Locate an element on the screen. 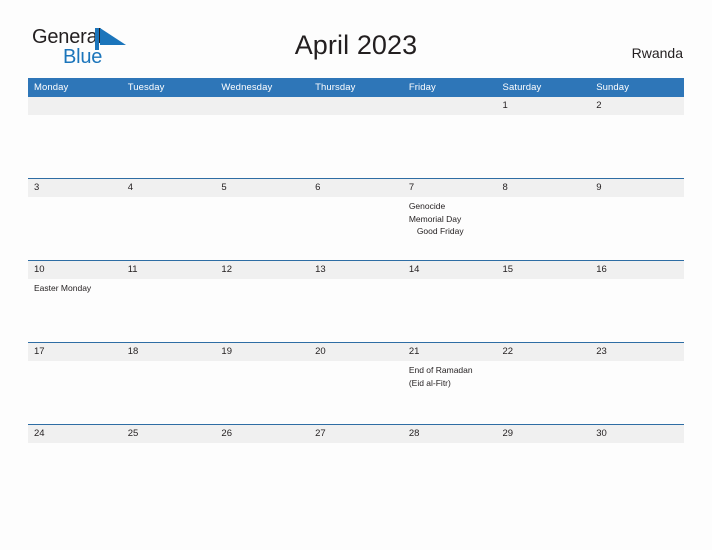  calendar-day-cell: 27 is located at coordinates (356, 465).